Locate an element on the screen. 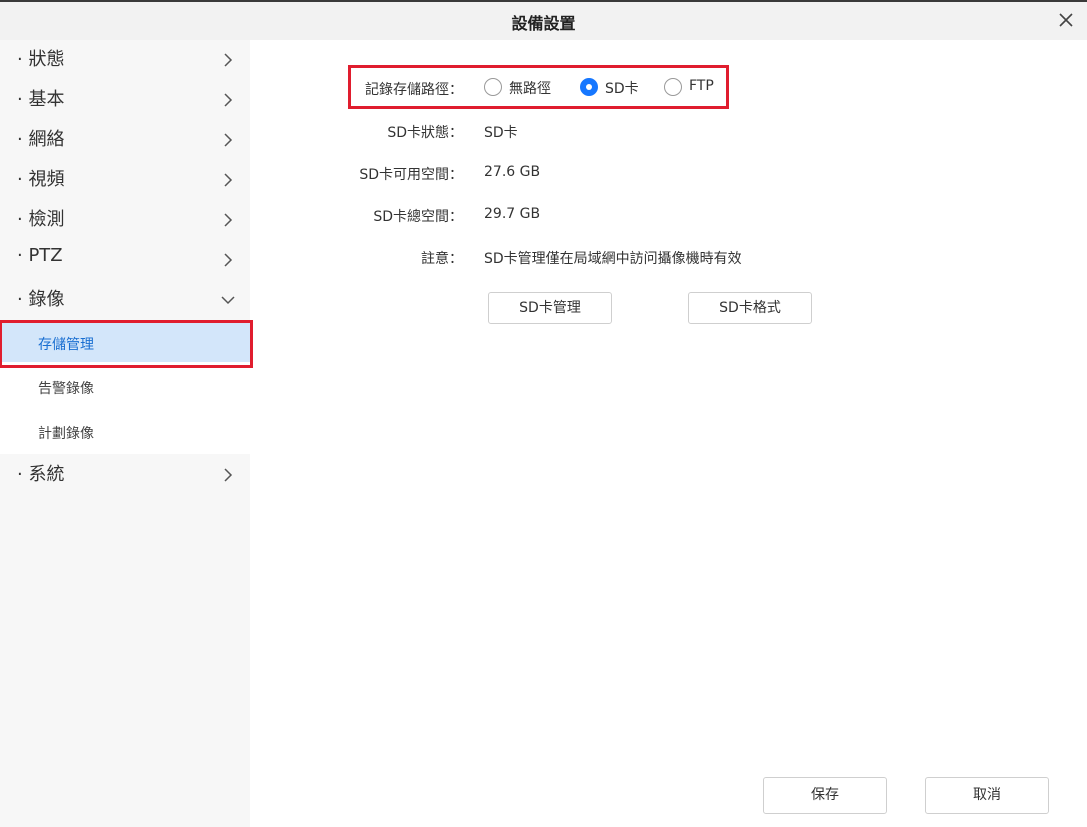 Image resolution: width=1087 pixels, height=827 pixels. sidebar-item-label: · 網絡 is located at coordinates (41, 139).